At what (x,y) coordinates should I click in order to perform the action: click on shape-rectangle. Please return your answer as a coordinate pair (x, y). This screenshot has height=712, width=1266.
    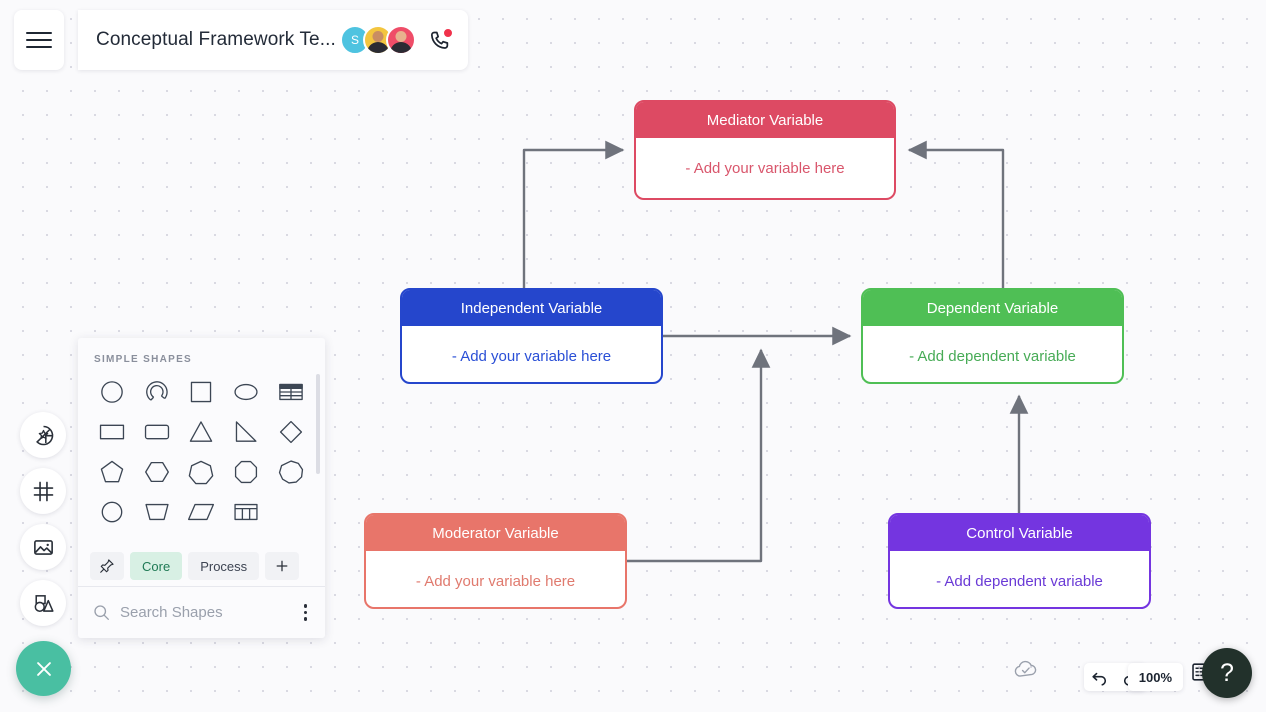
    Looking at the image, I should click on (112, 432).